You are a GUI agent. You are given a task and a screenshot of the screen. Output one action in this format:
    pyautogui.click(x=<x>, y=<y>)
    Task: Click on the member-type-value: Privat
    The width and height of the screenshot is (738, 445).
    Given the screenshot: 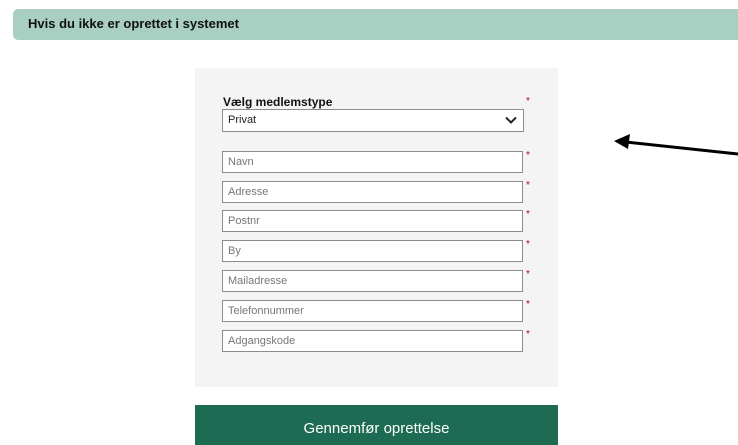 What is the action you would take?
    pyautogui.click(x=242, y=120)
    